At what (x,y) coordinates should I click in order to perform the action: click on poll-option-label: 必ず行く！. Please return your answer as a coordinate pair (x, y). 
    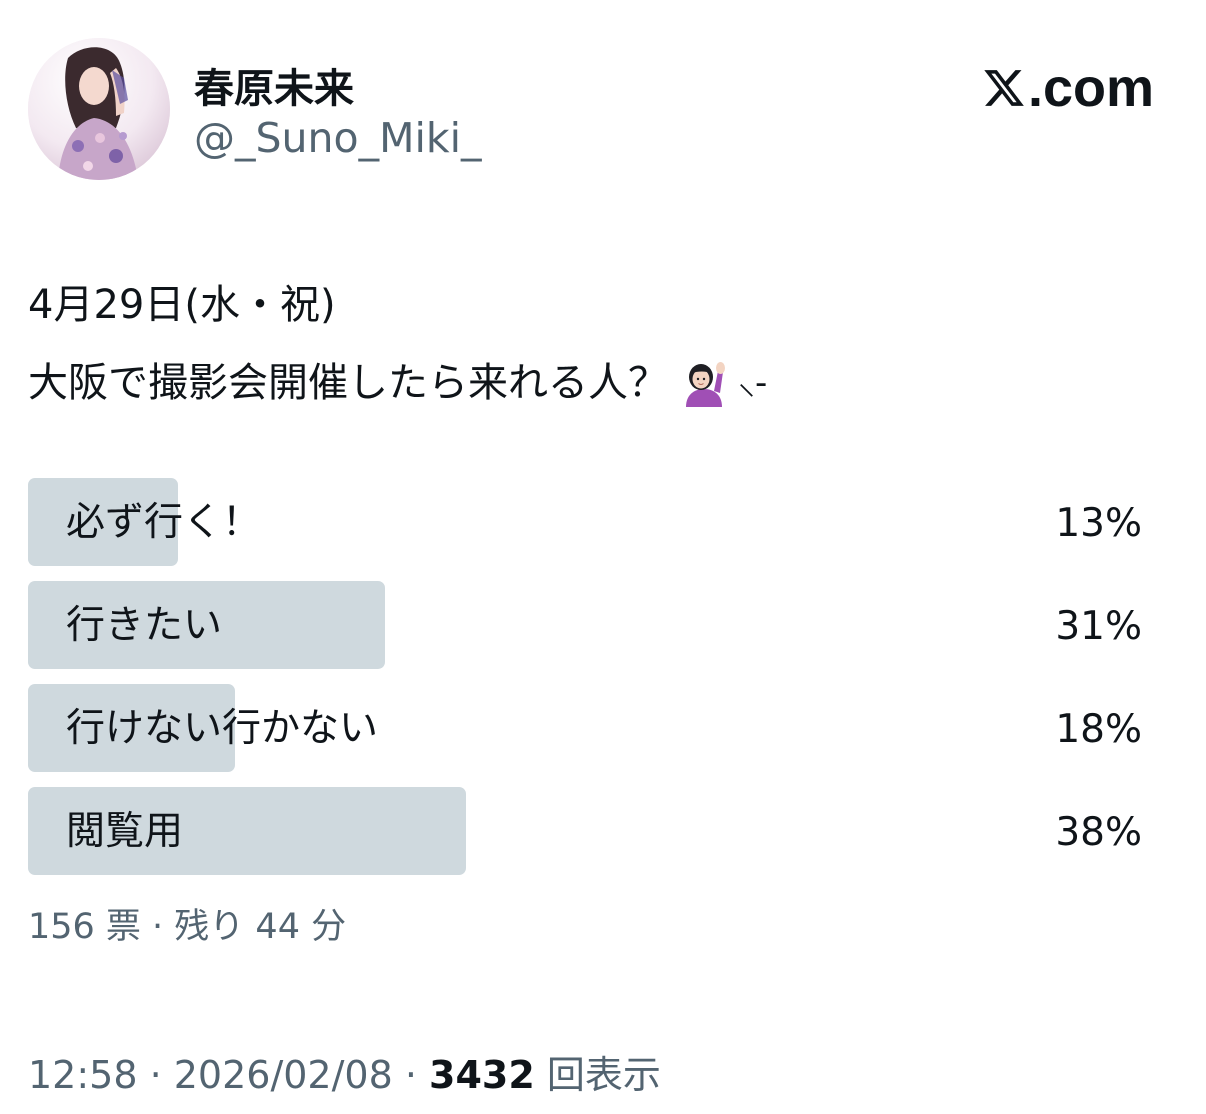
    Looking at the image, I should click on (164, 522).